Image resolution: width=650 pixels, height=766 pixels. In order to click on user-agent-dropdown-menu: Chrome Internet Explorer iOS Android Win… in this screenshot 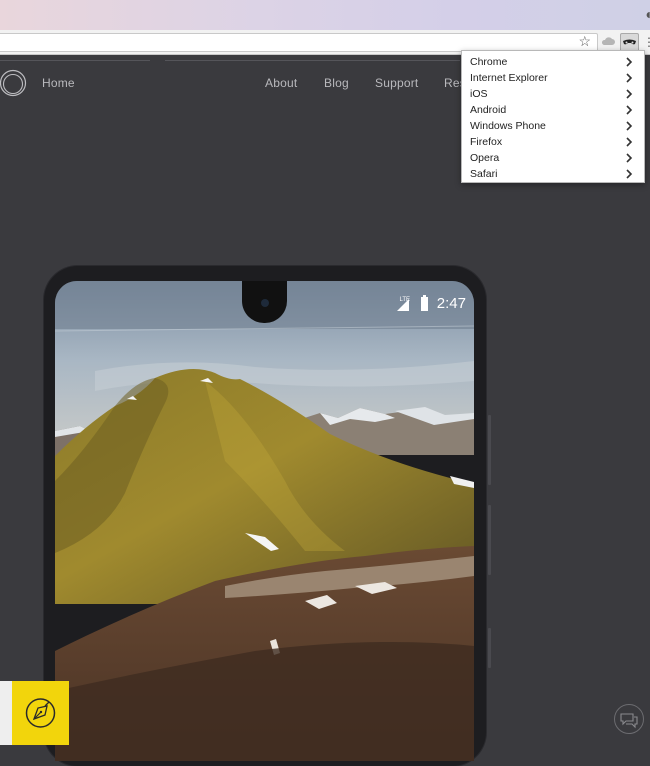, I will do `click(553, 116)`.